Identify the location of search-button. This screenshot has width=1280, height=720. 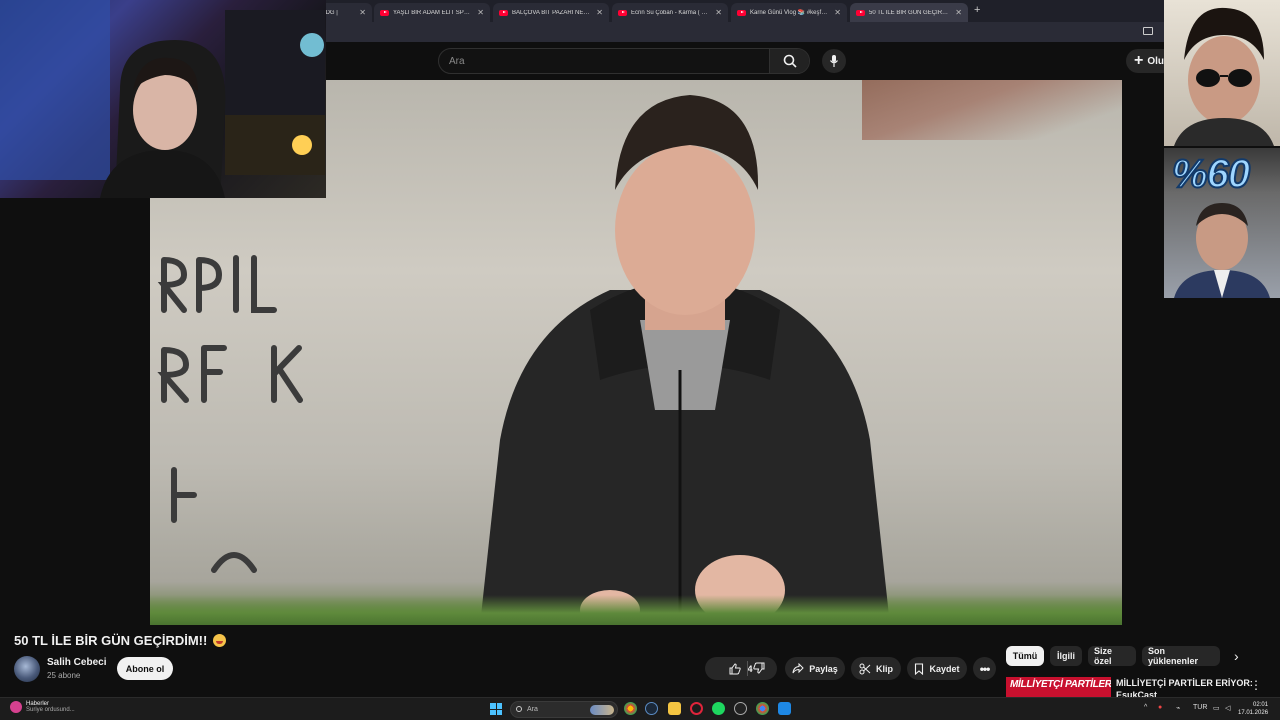
(789, 61).